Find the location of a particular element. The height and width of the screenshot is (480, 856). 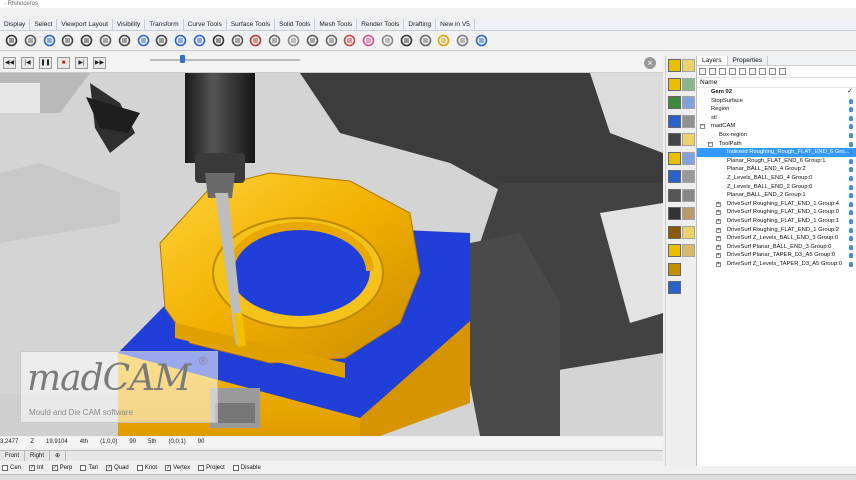

tab-display: Display is located at coordinates (15, 24).